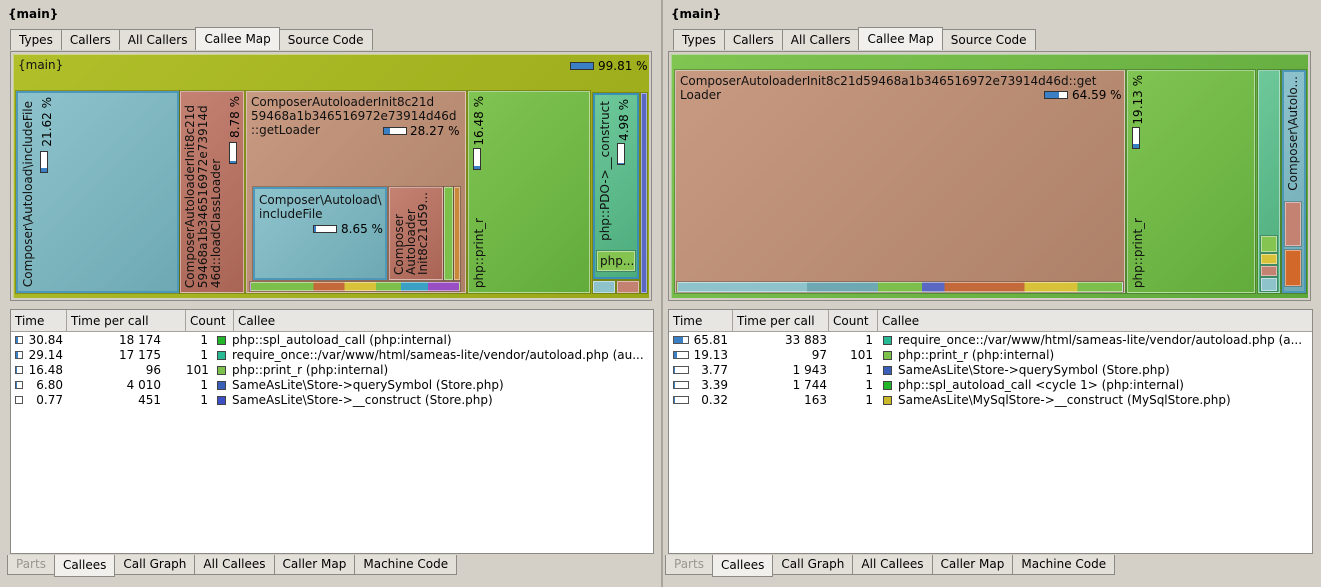  I want to click on table-row: 19.13 97 101 php::print_r (php:internal), so click(990, 355).